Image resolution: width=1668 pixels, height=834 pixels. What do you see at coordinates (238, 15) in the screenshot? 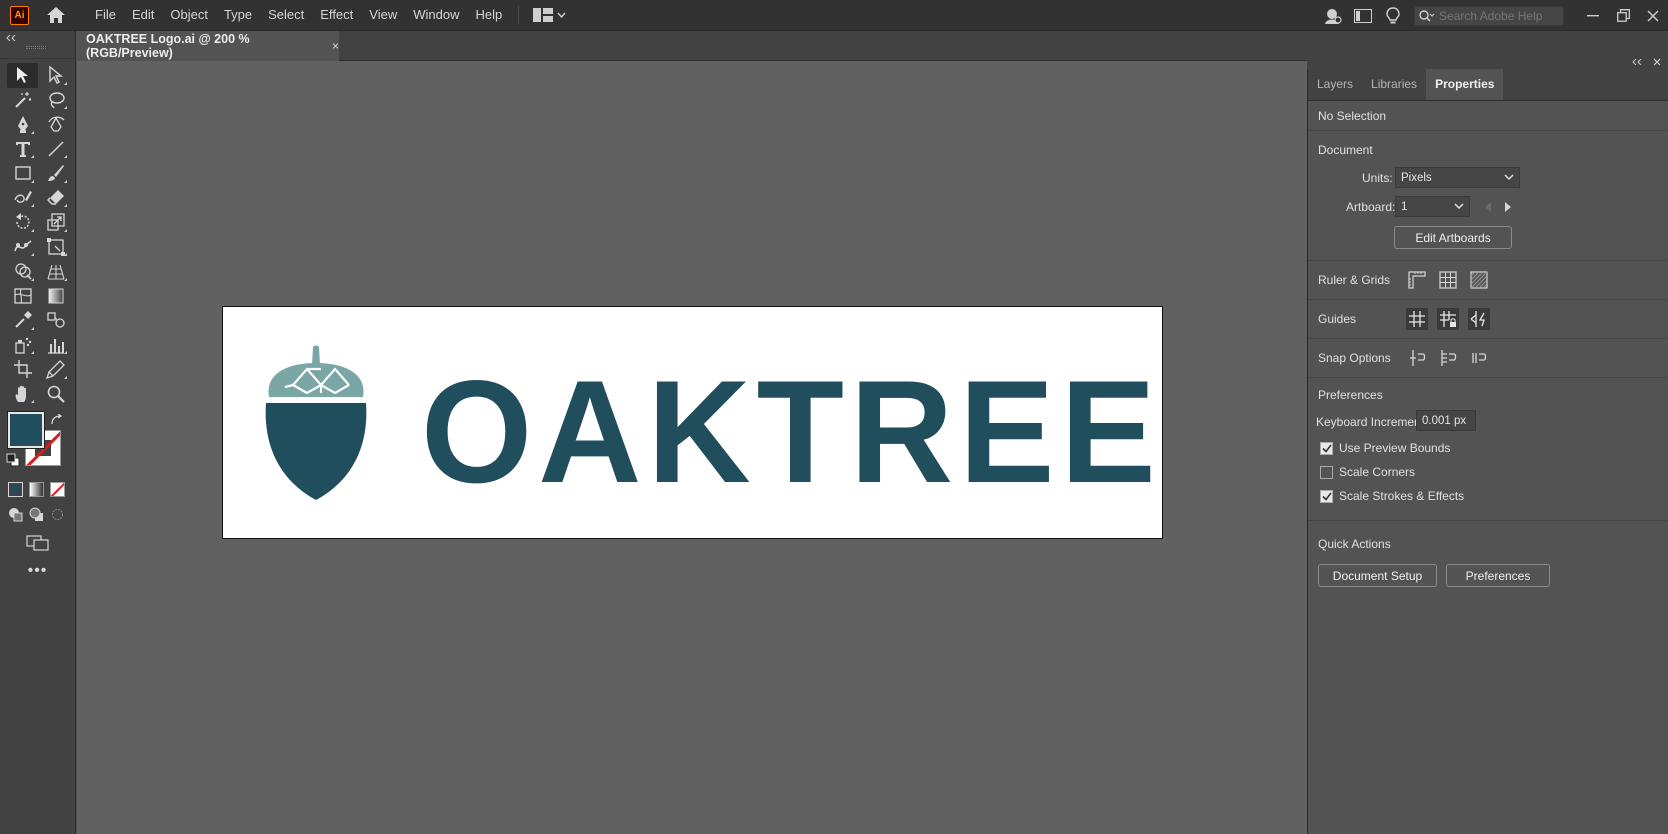
I see `menu-type: Type` at bounding box center [238, 15].